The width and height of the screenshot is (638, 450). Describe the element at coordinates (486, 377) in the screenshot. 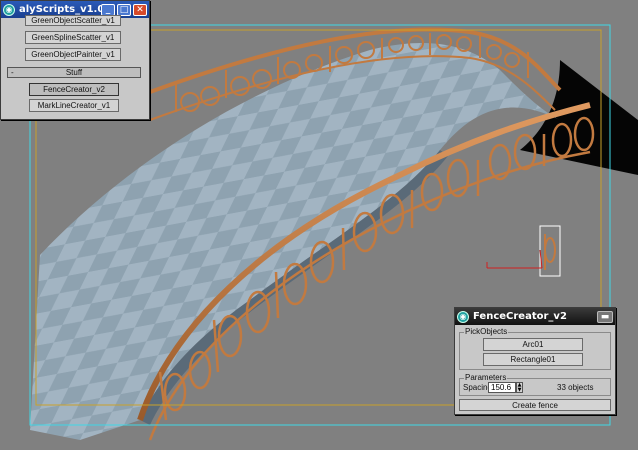

I see `parameters-label: Parameters` at that location.